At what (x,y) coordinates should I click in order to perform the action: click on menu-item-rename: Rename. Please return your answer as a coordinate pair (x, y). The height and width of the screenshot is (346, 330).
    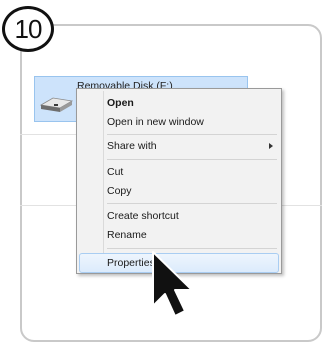
    Looking at the image, I should click on (127, 235).